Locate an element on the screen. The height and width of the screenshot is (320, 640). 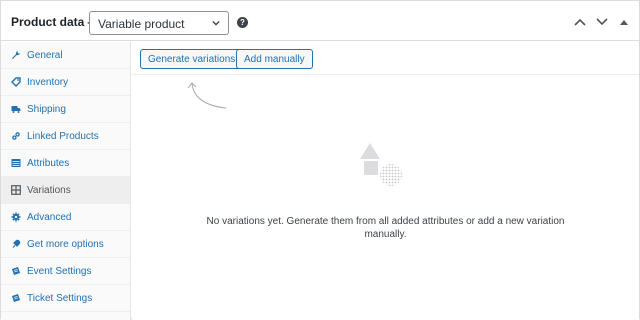
tab-label: Advanced is located at coordinates (49, 217).